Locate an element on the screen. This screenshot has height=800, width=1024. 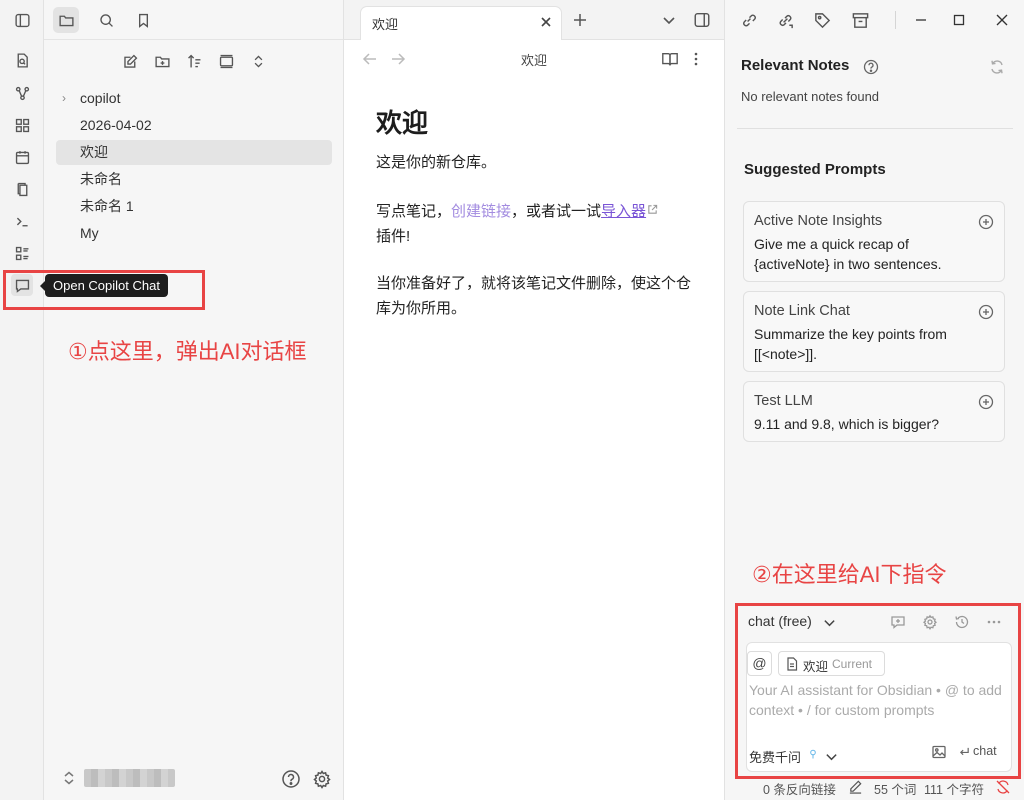
annotation-text-2: ②在这里给AI下指令 is located at coordinates (849, 574).